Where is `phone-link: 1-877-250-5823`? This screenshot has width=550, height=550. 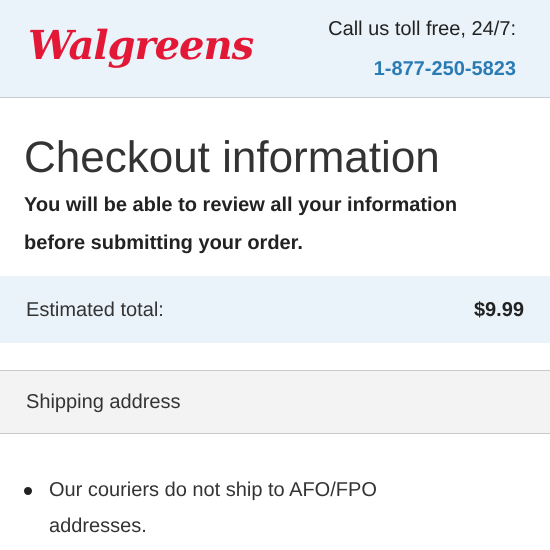
phone-link: 1-877-250-5823 is located at coordinates (445, 69).